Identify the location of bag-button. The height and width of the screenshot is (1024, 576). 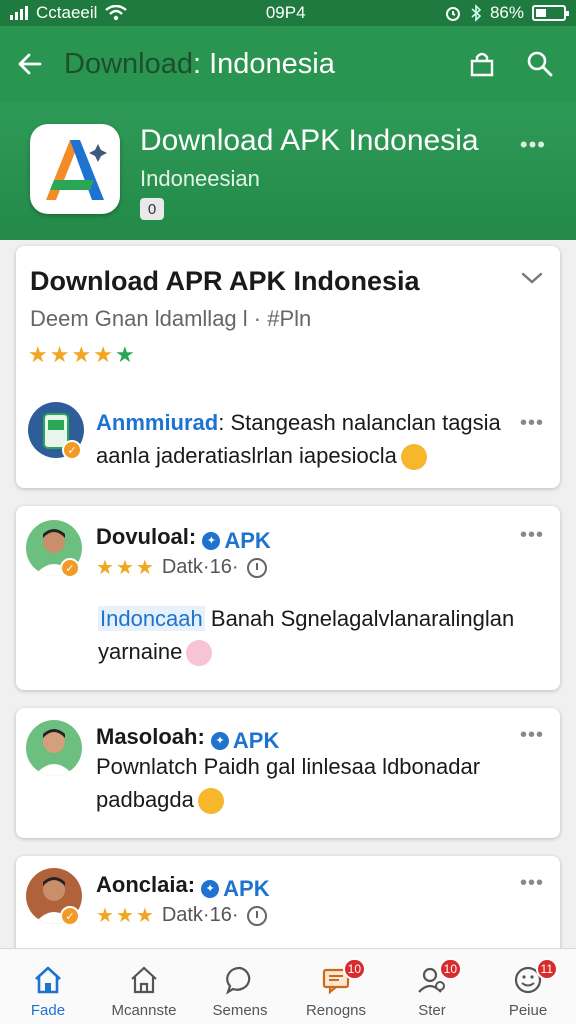
(482, 64).